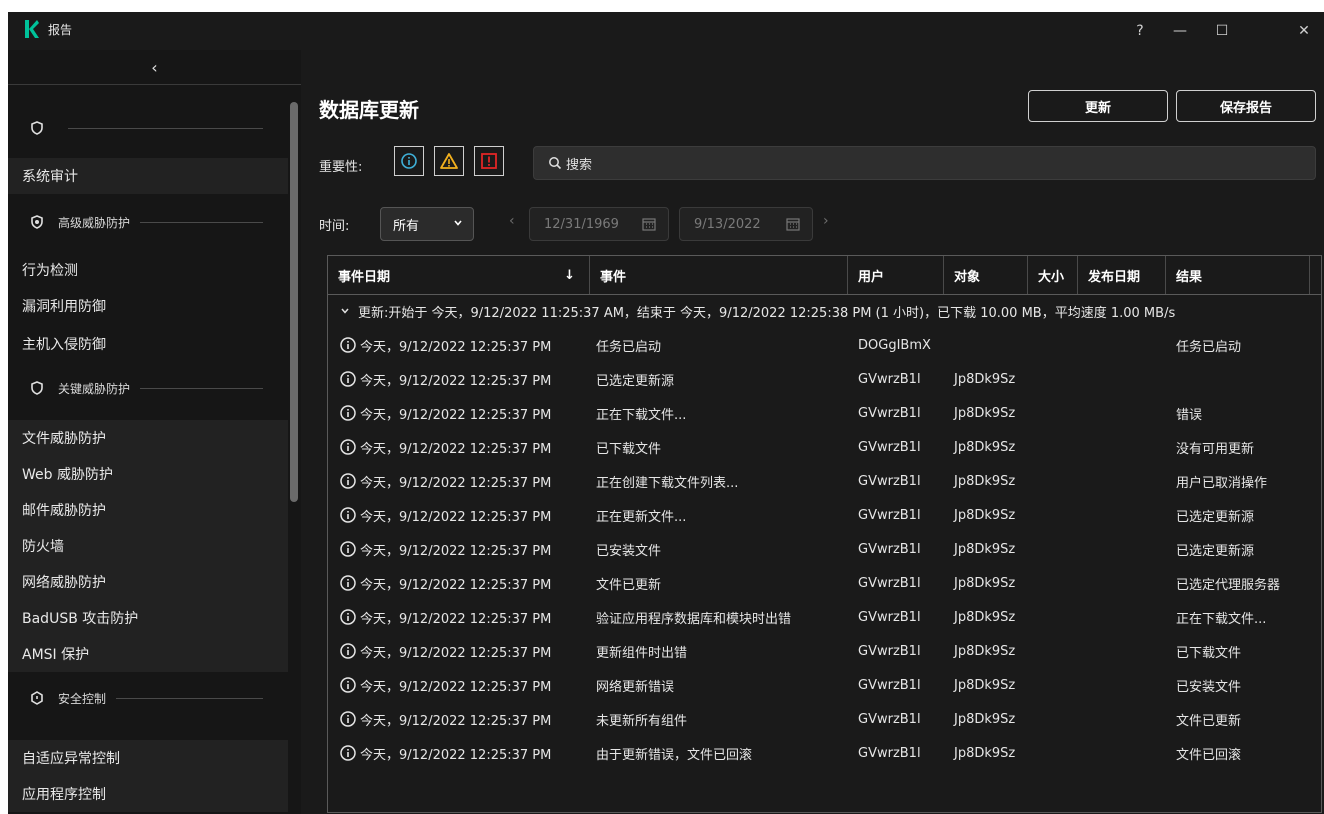  What do you see at coordinates (154, 698) in the screenshot?
I see `sidebar-section-security: 安全控制` at bounding box center [154, 698].